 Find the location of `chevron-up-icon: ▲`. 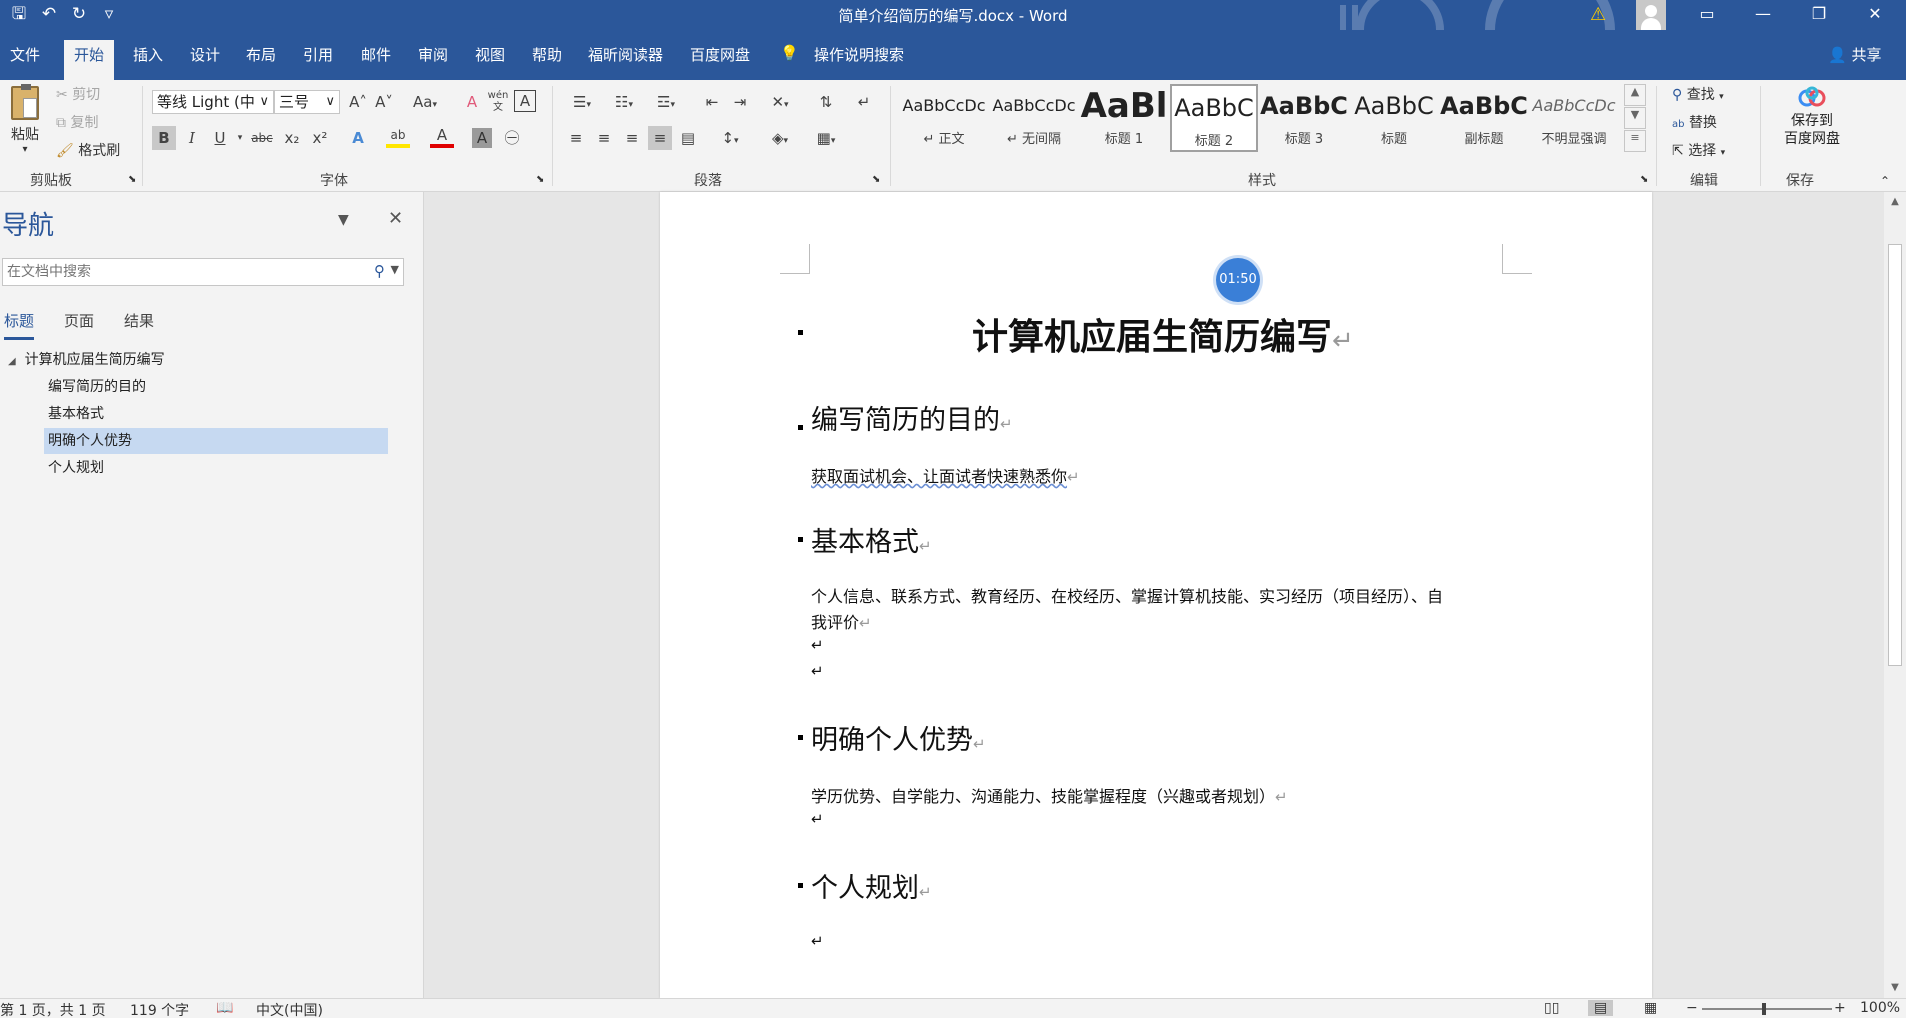

chevron-up-icon: ▲ is located at coordinates (1635, 95).